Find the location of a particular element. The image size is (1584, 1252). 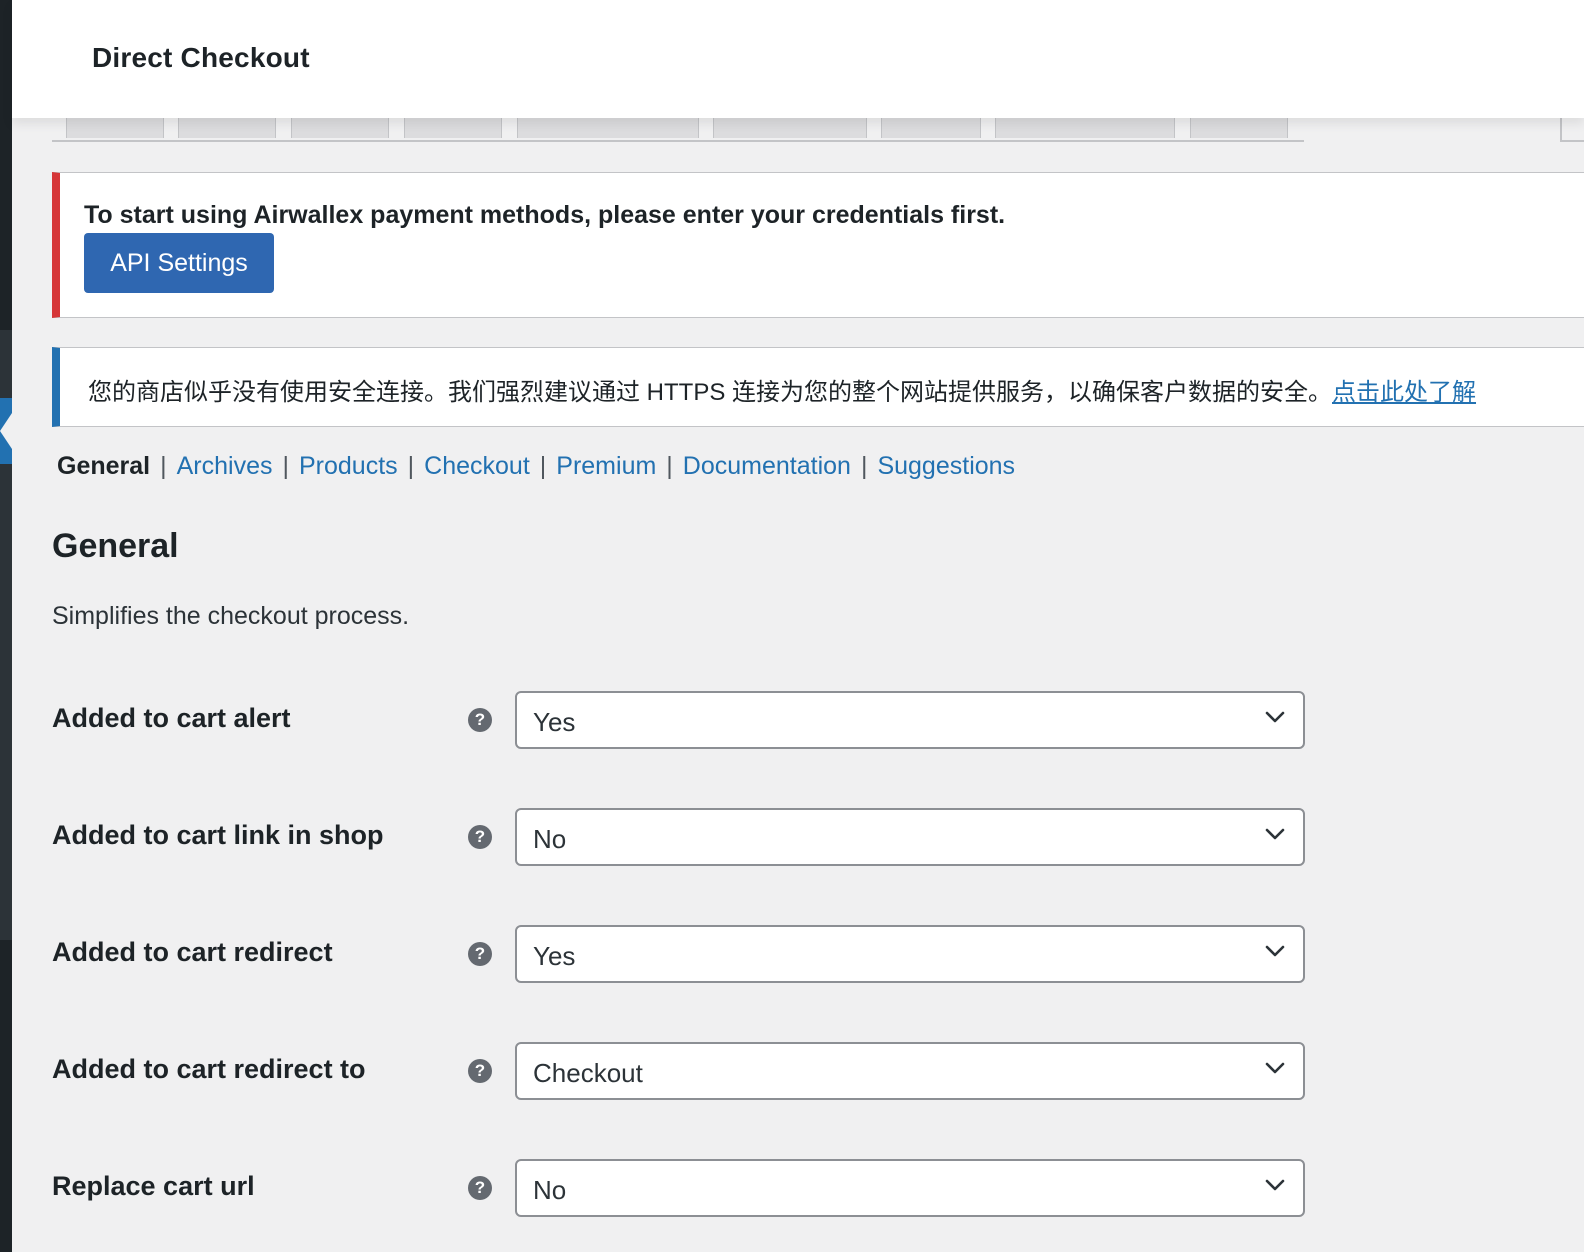

setting-label: Added to cart redirect to is located at coordinates (209, 1069).